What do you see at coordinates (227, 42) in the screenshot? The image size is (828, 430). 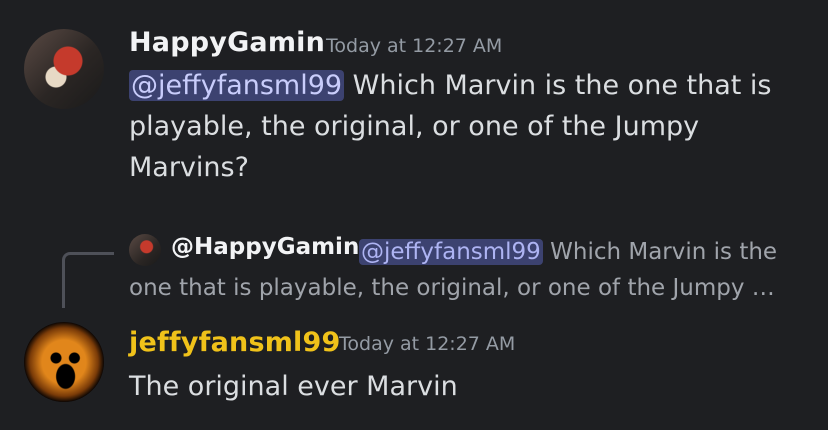 I see `username: HappyGamin` at bounding box center [227, 42].